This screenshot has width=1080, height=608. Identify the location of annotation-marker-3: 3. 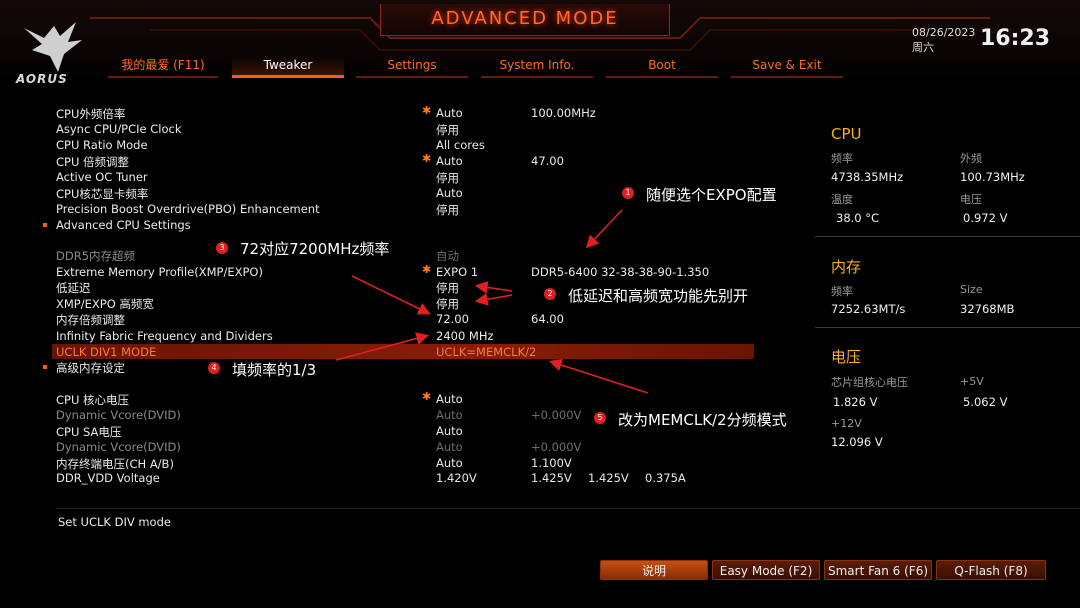
(222, 248).